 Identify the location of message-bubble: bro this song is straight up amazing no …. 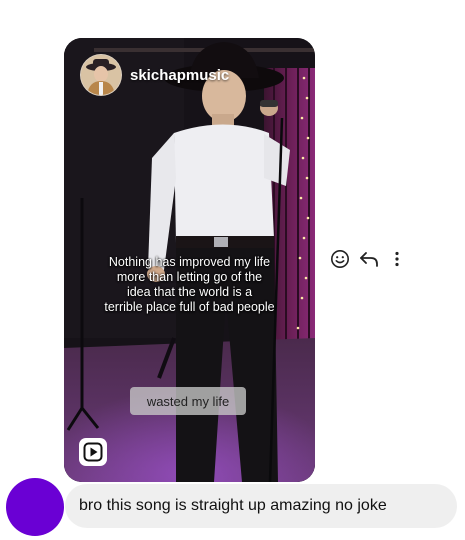
(261, 506).